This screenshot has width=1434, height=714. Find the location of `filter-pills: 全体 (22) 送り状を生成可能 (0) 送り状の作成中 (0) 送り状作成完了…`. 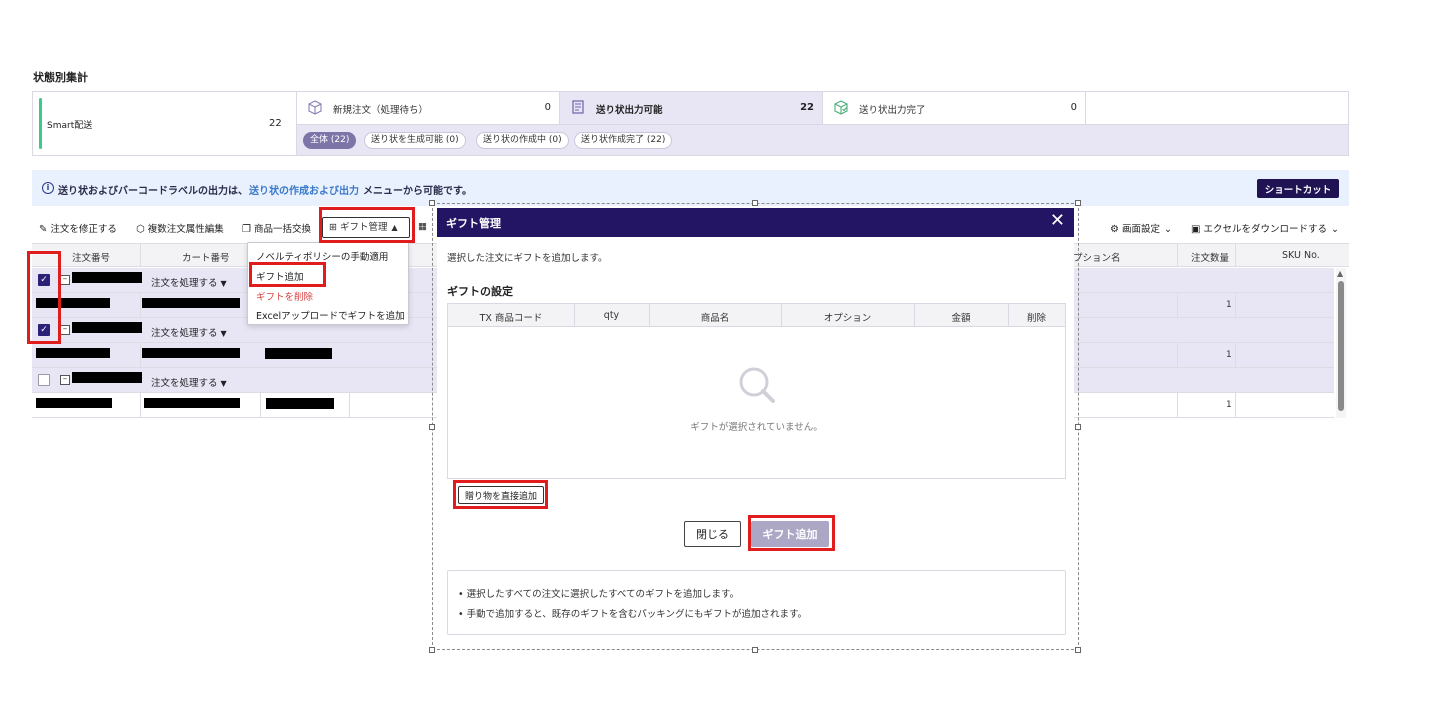

filter-pills: 全体 (22) 送り状を生成可能 (0) 送り状の作成中 (0) 送り状作成完了… is located at coordinates (822, 139).